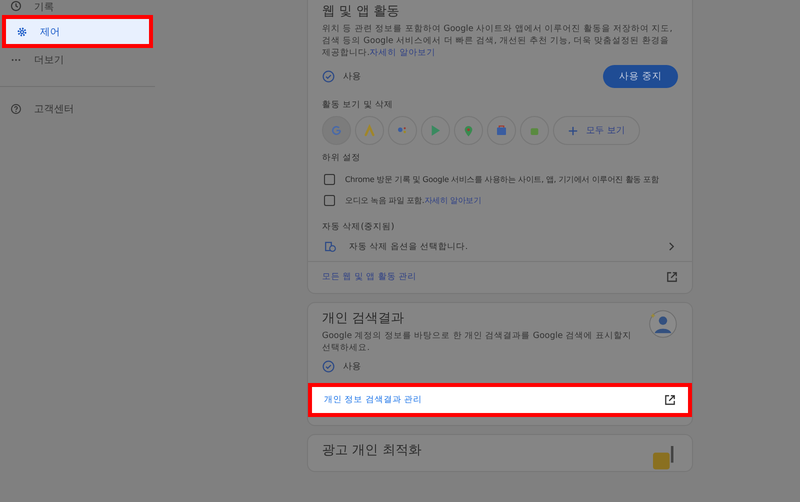 The width and height of the screenshot is (800, 502). Describe the element at coordinates (77, 7) in the screenshot. I see `sidebar-item: 기록` at that location.